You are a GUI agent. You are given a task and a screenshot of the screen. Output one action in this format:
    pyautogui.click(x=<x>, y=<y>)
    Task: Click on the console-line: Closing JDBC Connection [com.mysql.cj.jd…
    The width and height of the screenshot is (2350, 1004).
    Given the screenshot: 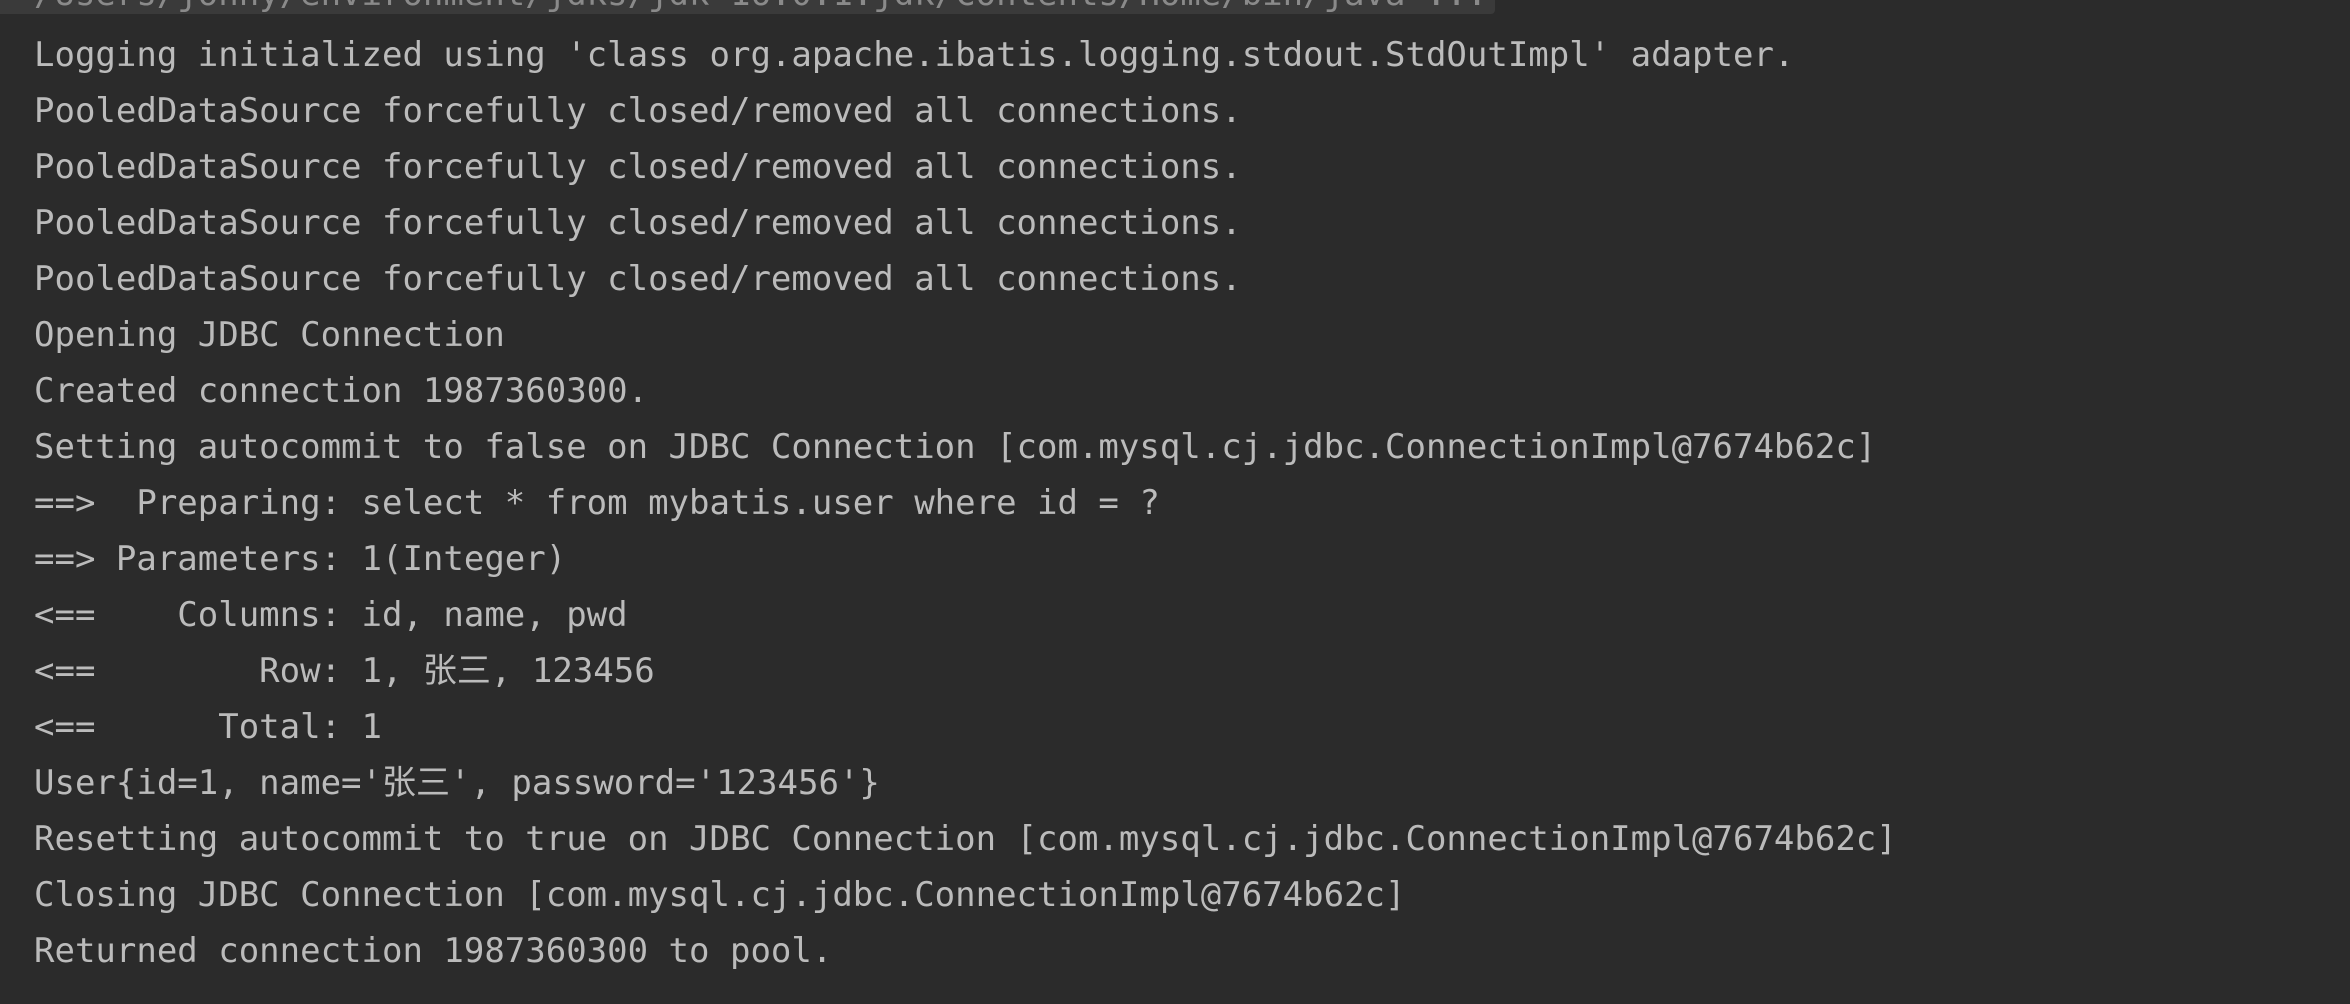 What is the action you would take?
    pyautogui.click(x=720, y=895)
    